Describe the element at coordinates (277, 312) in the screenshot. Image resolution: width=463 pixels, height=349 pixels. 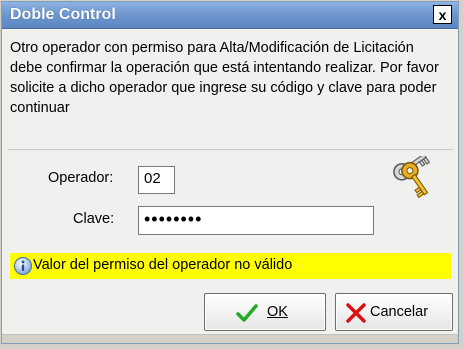
I see `ok-label: OK` at that location.